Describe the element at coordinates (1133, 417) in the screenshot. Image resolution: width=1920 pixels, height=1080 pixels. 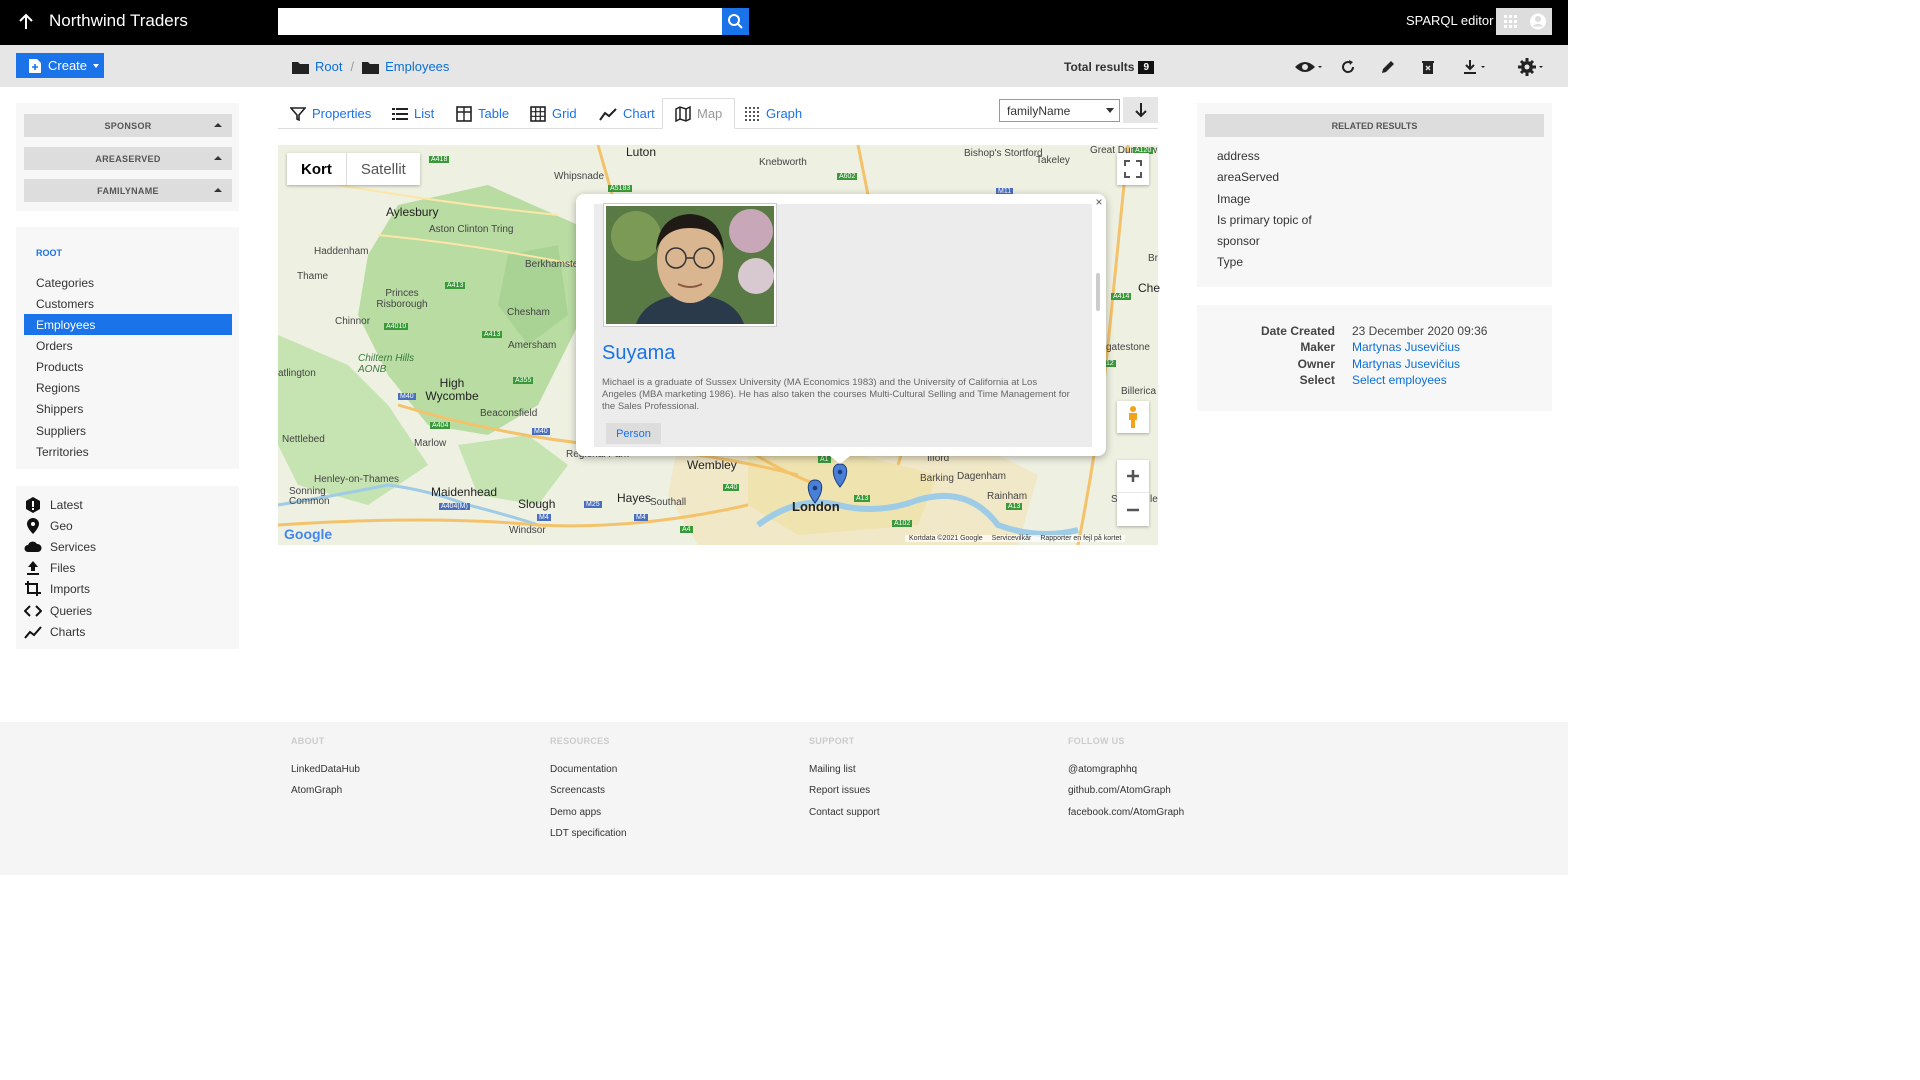
I see `street-view-button` at that location.